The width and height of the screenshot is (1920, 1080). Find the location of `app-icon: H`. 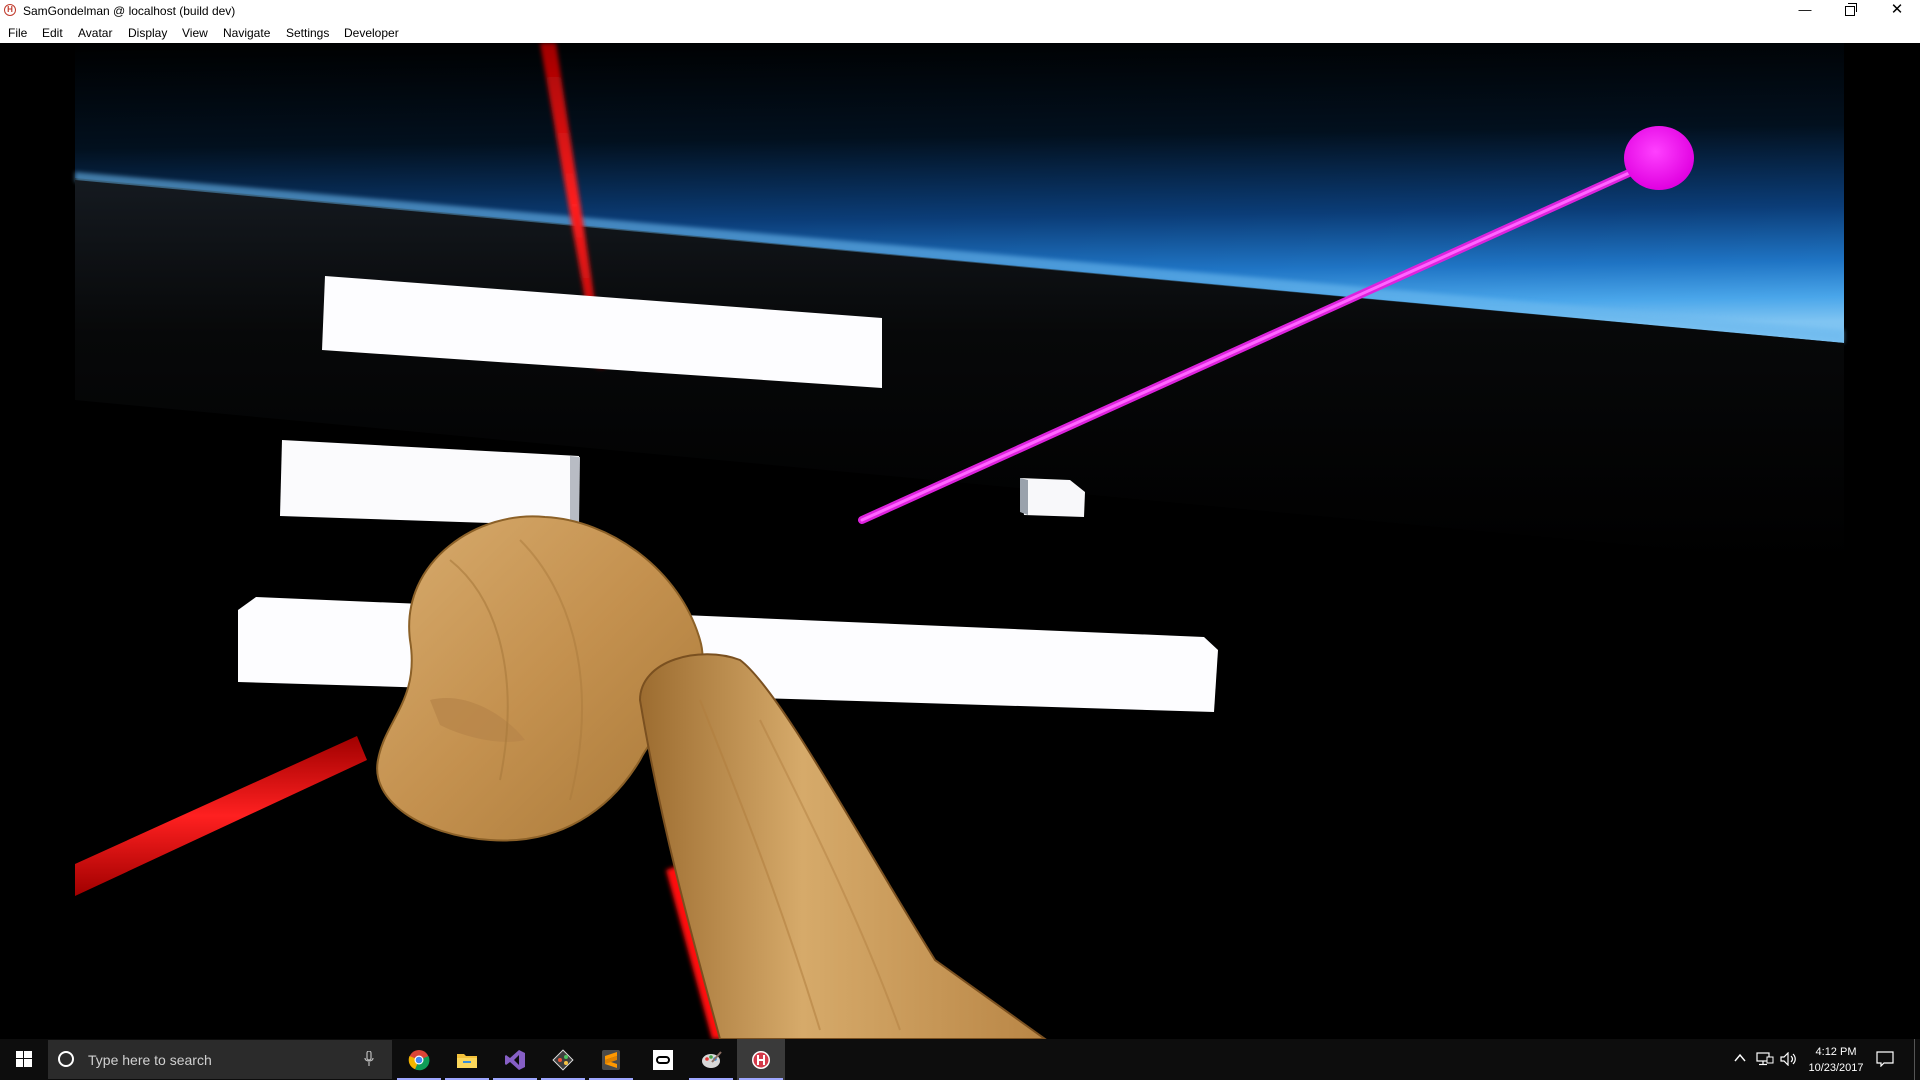

app-icon: H is located at coordinates (10, 10).